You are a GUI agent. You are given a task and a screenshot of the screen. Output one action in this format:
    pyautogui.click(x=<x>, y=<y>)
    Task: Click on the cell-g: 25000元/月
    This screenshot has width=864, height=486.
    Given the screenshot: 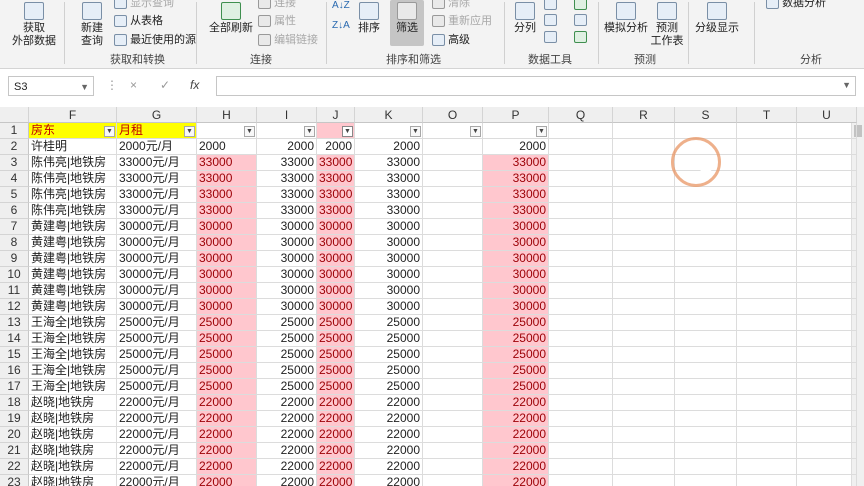 What is the action you would take?
    pyautogui.click(x=157, y=371)
    